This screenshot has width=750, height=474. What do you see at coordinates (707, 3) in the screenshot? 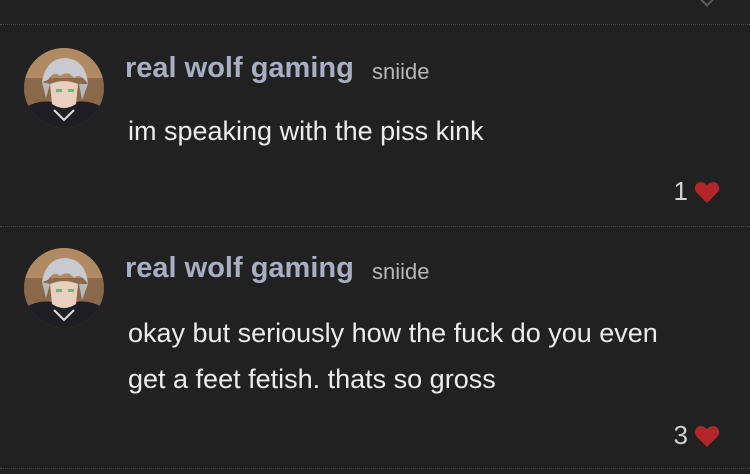
I see `chevron-down-icon` at bounding box center [707, 3].